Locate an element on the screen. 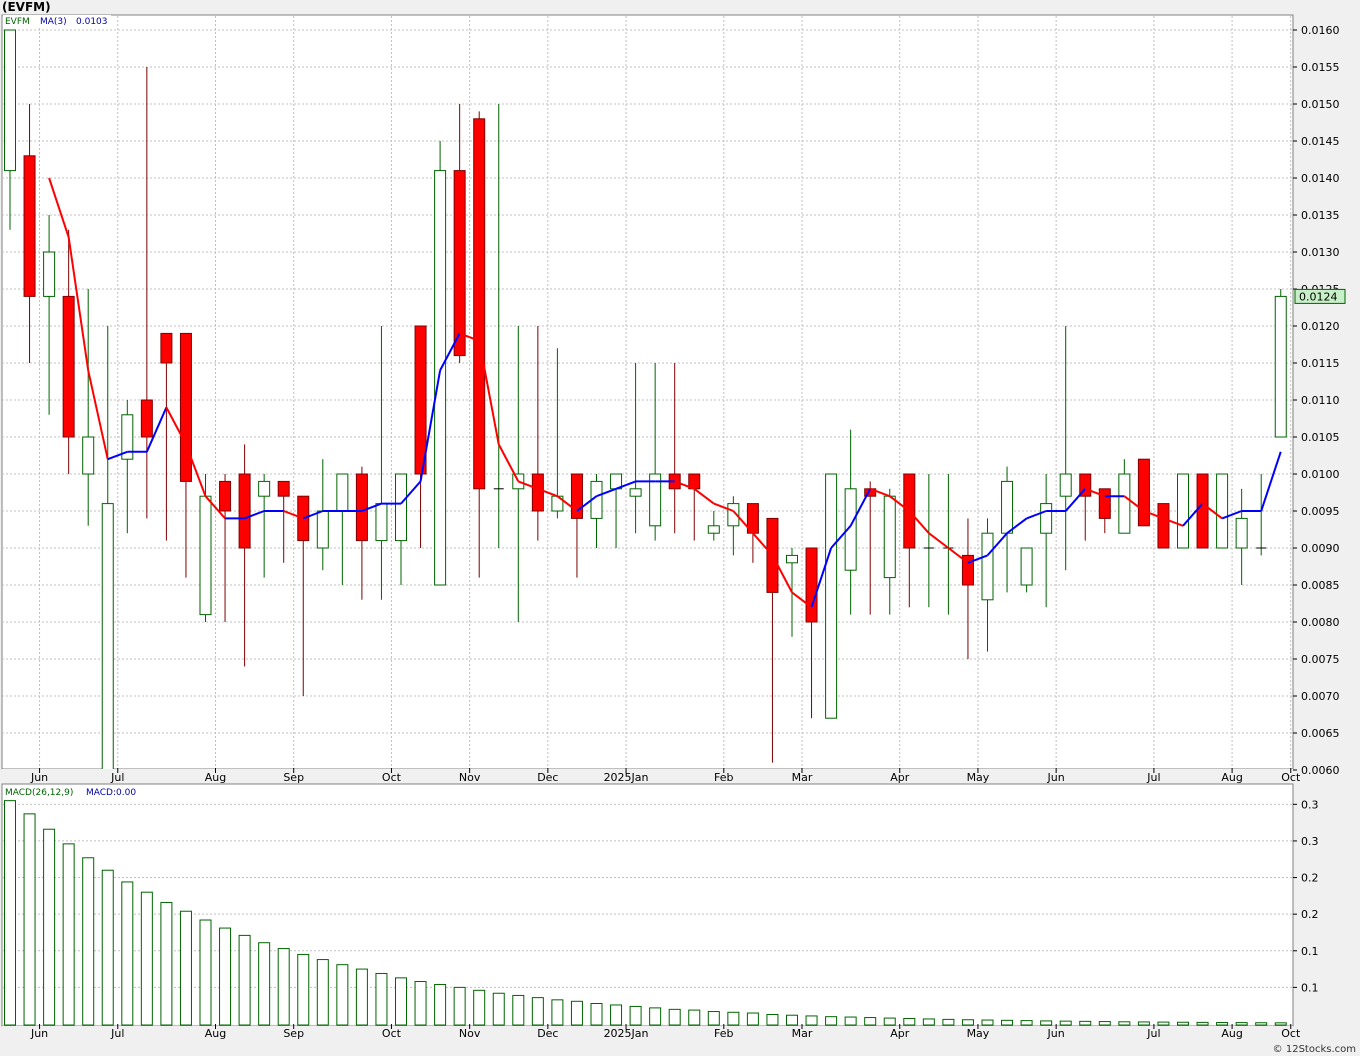 This screenshot has height=1056, width=1360. x-tick-label: Nov is located at coordinates (470, 1033).